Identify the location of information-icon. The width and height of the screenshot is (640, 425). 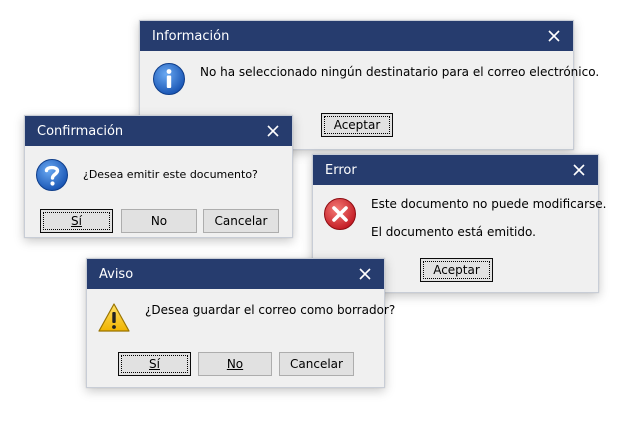
(169, 79).